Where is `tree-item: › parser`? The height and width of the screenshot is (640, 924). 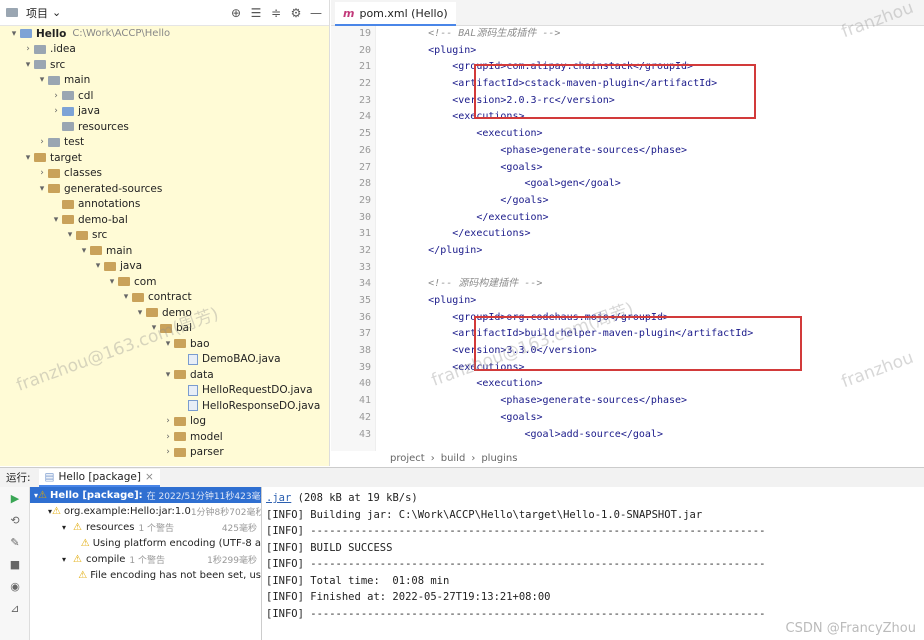
tree-item: › parser is located at coordinates (164, 453).